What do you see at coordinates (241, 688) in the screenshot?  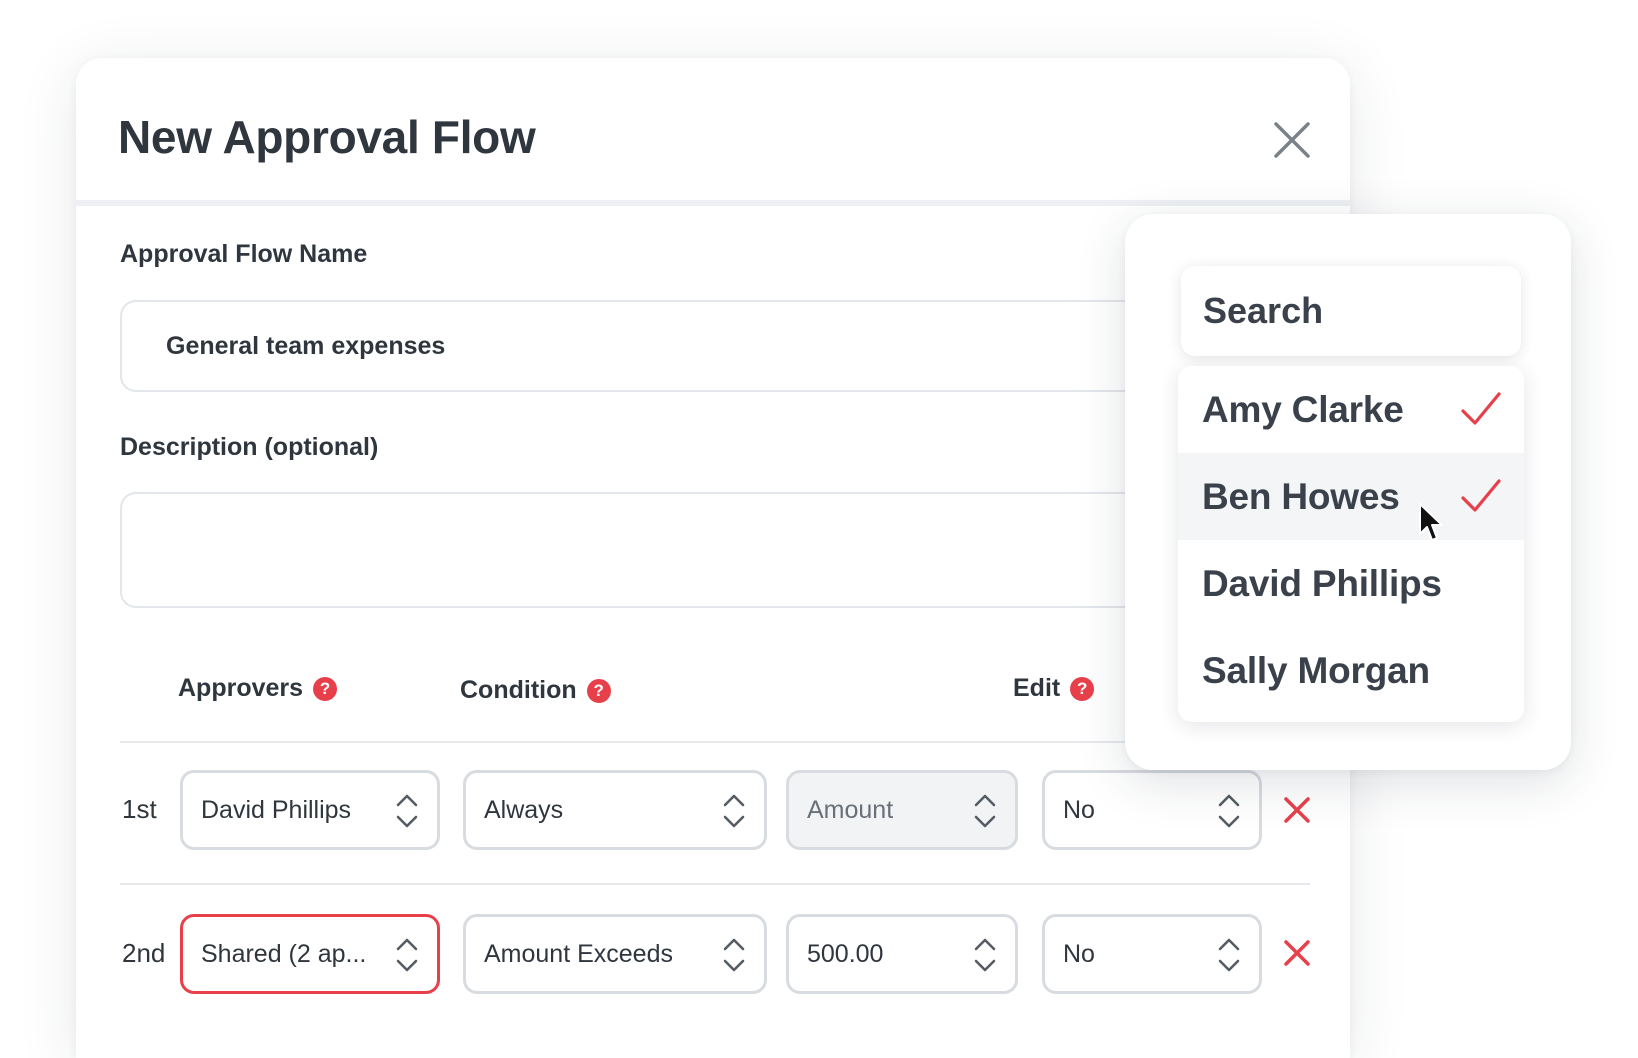 I see `approvers-header-label: Approvers` at bounding box center [241, 688].